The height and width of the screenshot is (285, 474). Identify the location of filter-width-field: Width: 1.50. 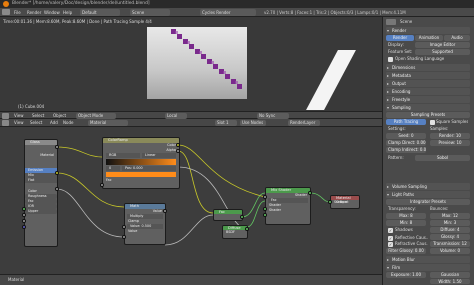
(450, 281).